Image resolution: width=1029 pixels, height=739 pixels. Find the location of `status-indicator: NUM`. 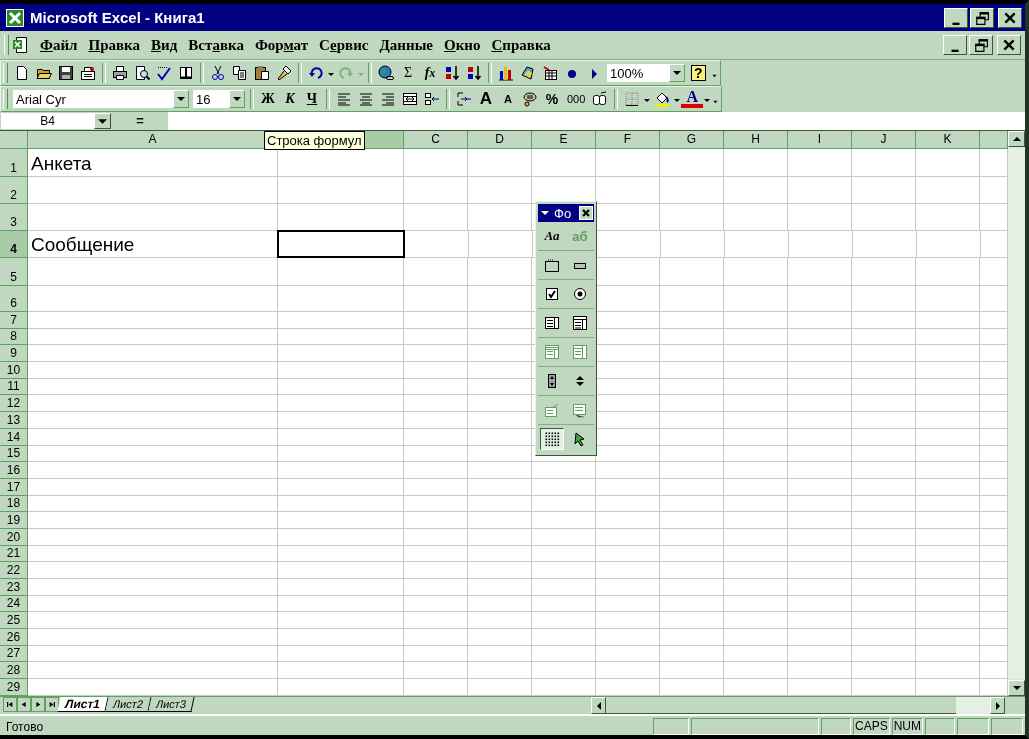

status-indicator: NUM is located at coordinates (907, 726).